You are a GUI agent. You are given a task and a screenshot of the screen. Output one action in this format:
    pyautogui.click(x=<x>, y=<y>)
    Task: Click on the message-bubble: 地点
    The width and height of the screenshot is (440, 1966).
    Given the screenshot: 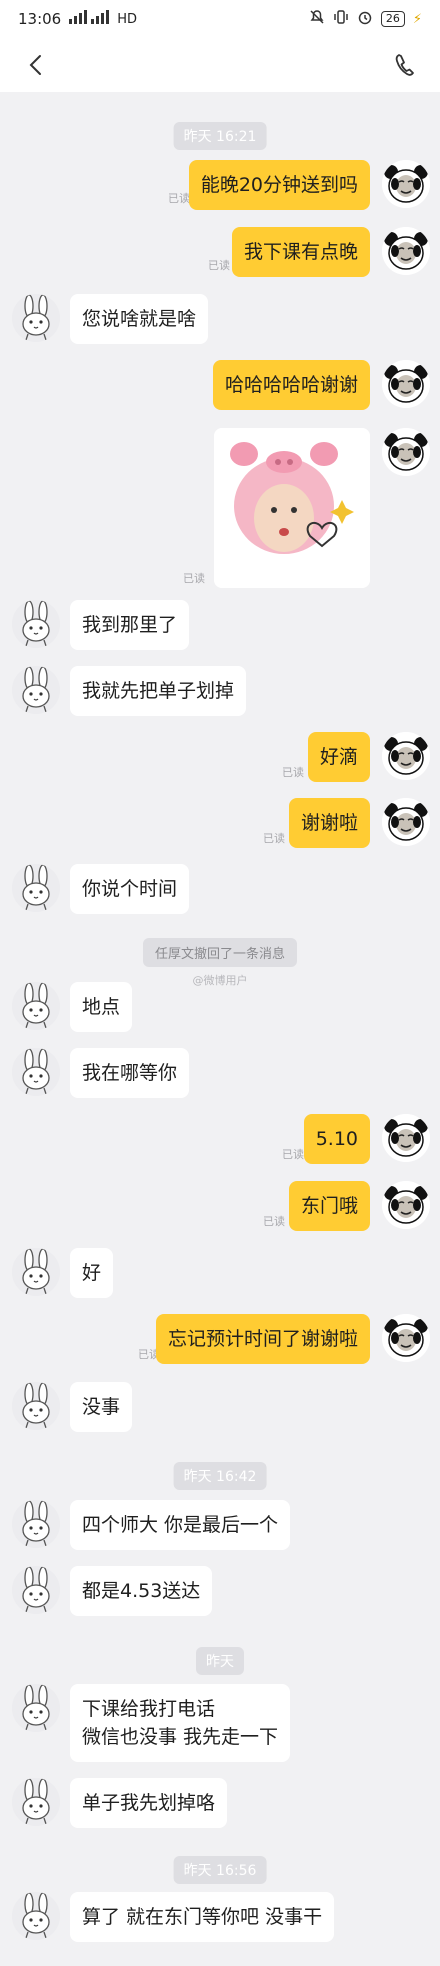 What is the action you would take?
    pyautogui.click(x=101, y=1007)
    